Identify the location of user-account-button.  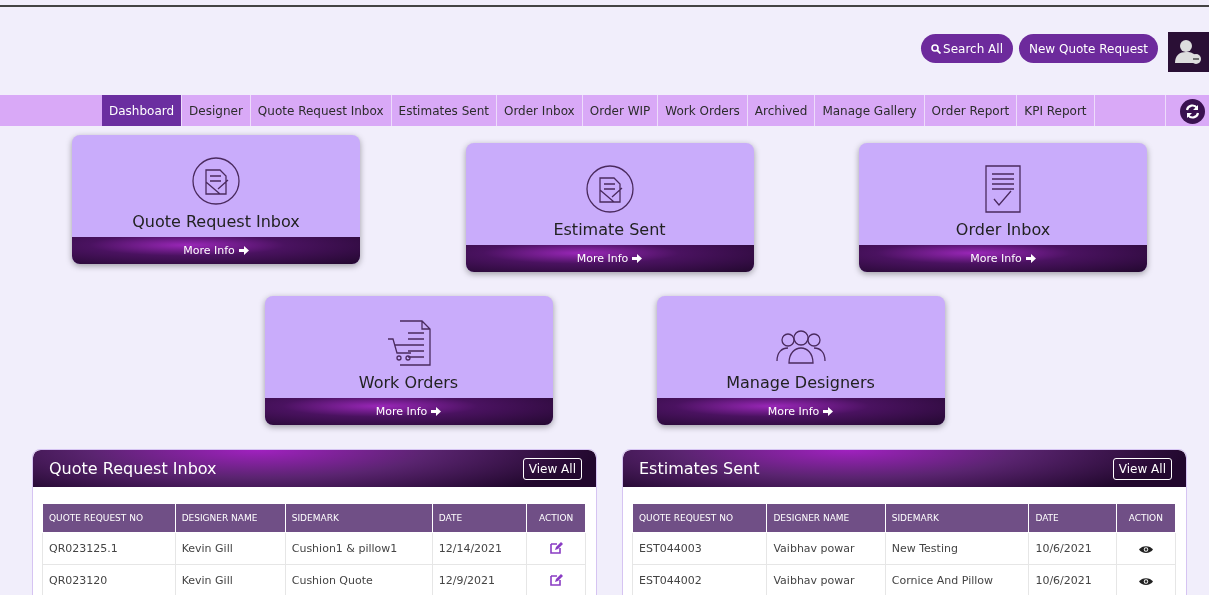
(1188, 52).